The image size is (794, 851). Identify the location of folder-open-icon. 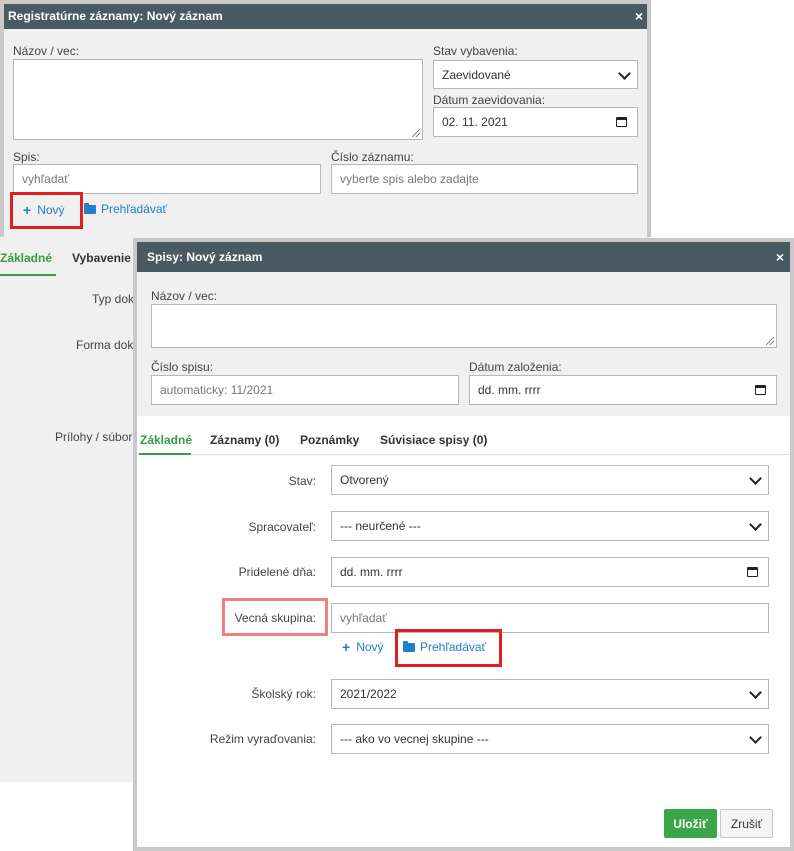
(90, 208).